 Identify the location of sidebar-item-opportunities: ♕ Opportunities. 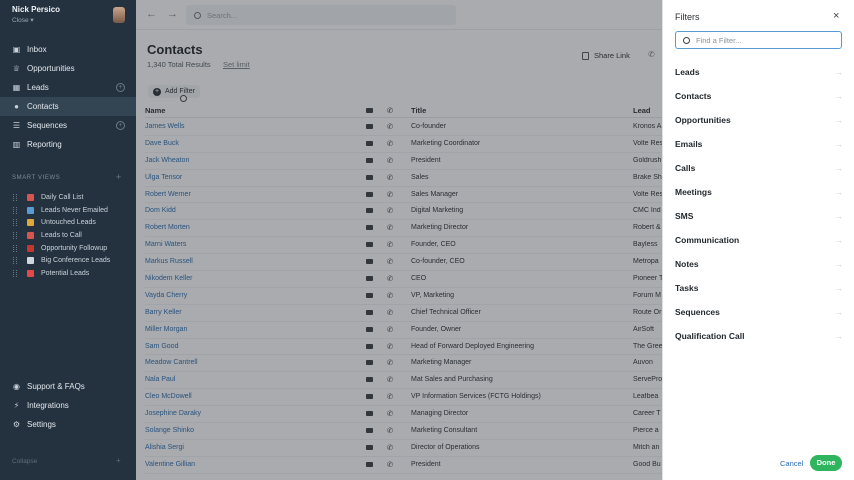
(68, 68).